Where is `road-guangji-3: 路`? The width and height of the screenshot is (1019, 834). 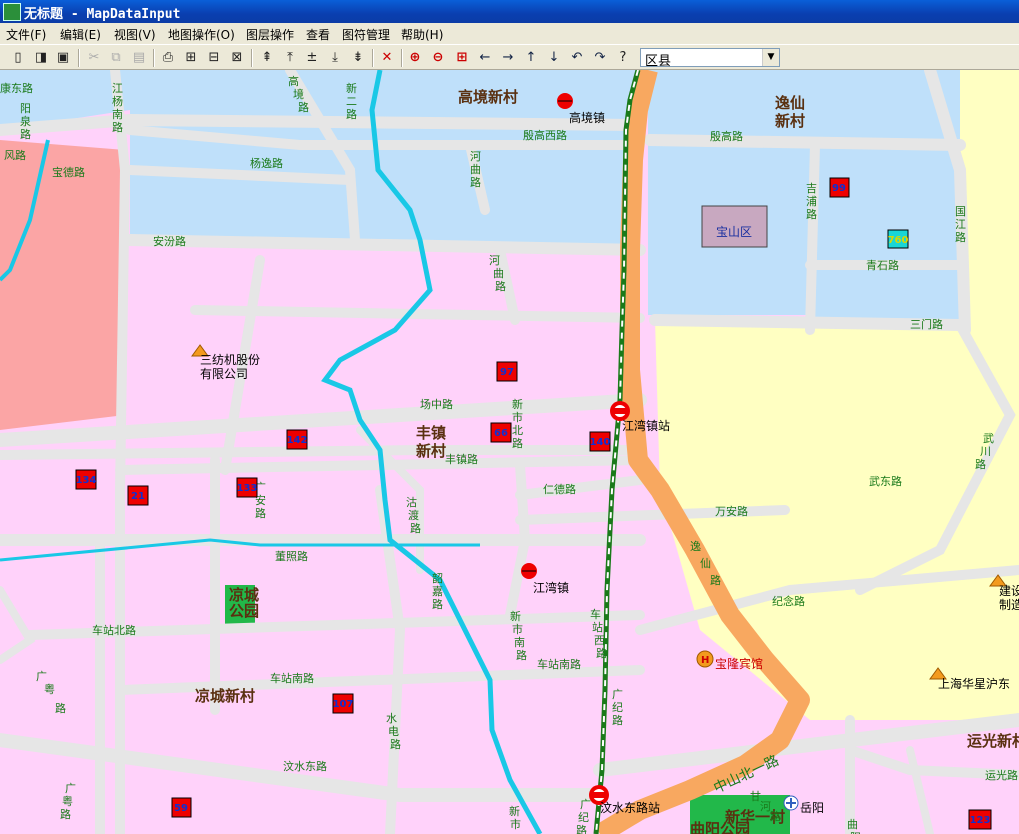 road-guangji-3: 路 is located at coordinates (617, 720).